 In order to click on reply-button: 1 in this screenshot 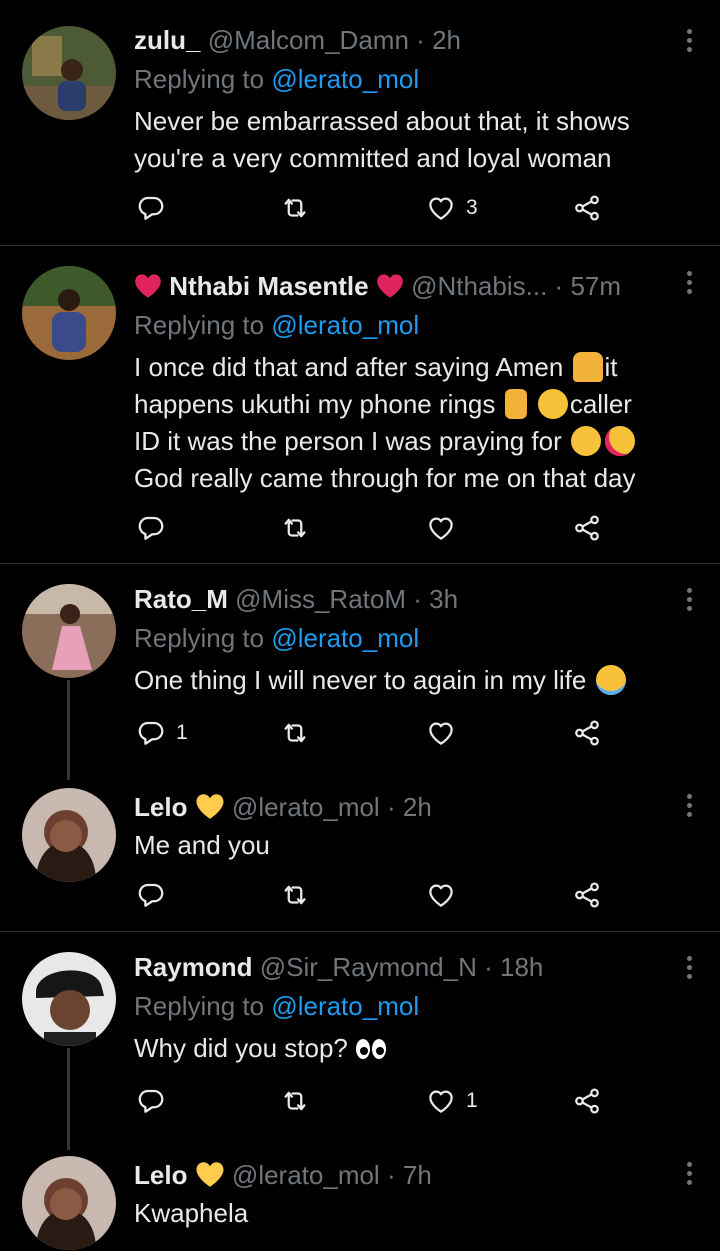, I will do `click(162, 733)`.